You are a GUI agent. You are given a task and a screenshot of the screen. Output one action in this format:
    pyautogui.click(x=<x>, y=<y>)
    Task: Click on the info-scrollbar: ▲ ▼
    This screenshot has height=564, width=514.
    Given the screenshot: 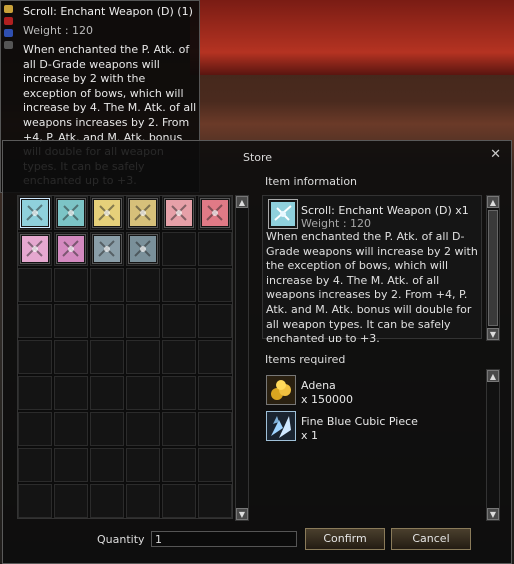 What is the action you would take?
    pyautogui.click(x=493, y=268)
    